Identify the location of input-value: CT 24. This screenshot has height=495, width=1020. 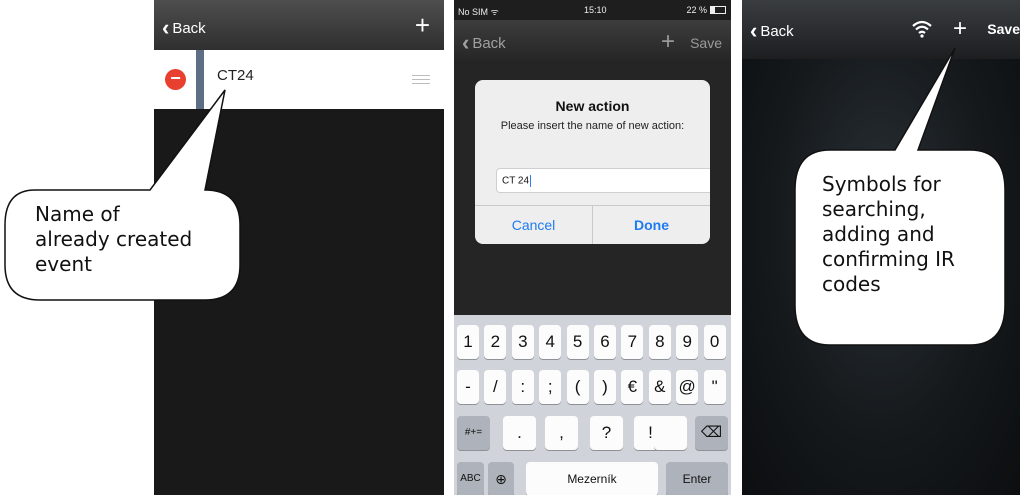
(516, 181).